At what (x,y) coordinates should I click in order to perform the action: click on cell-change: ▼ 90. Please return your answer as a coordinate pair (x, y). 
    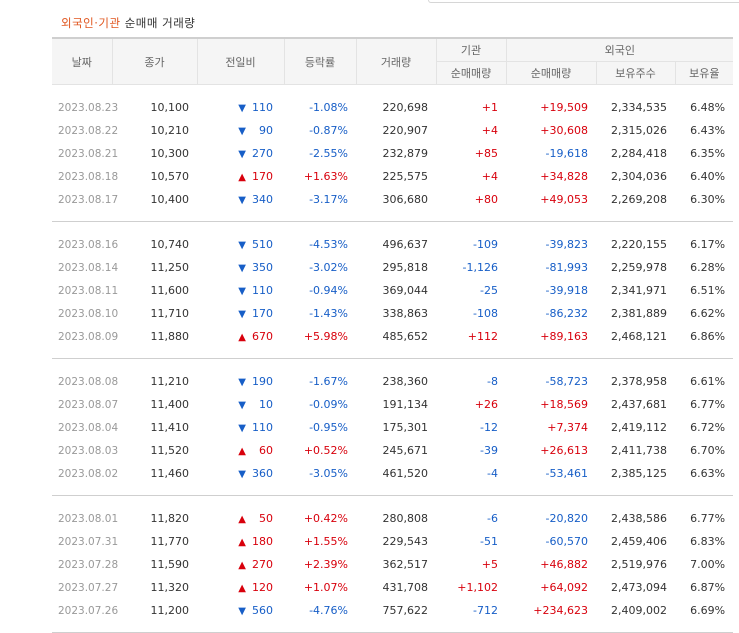
    Looking at the image, I should click on (240, 130).